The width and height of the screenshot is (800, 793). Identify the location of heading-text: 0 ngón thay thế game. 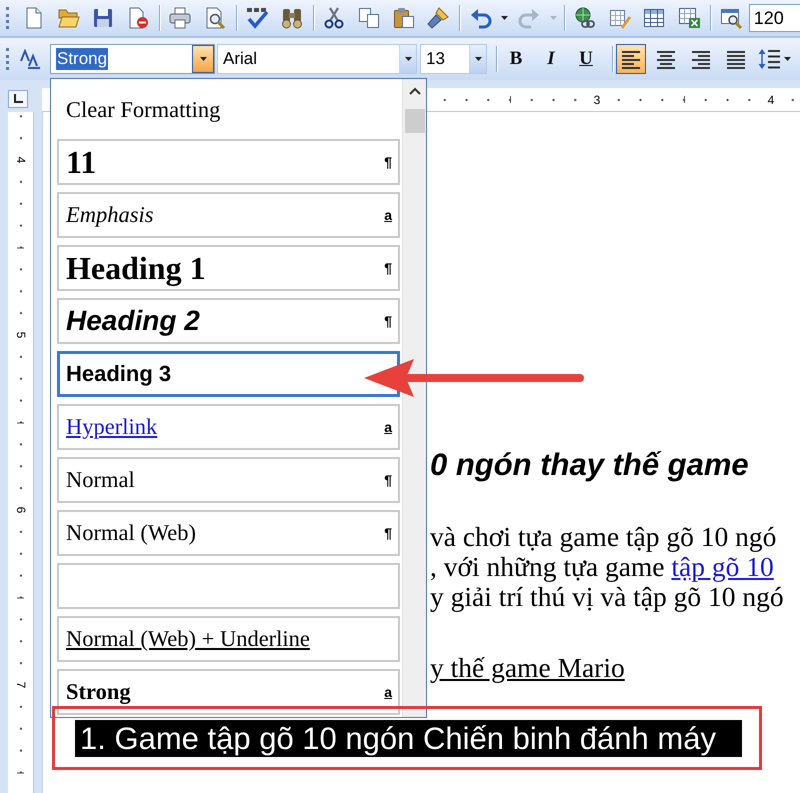
(589, 465).